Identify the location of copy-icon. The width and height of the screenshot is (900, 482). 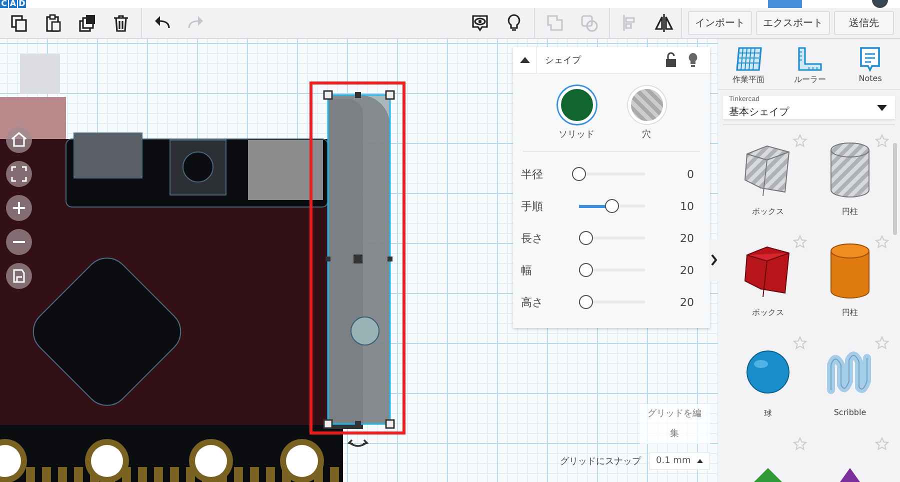
(19, 23).